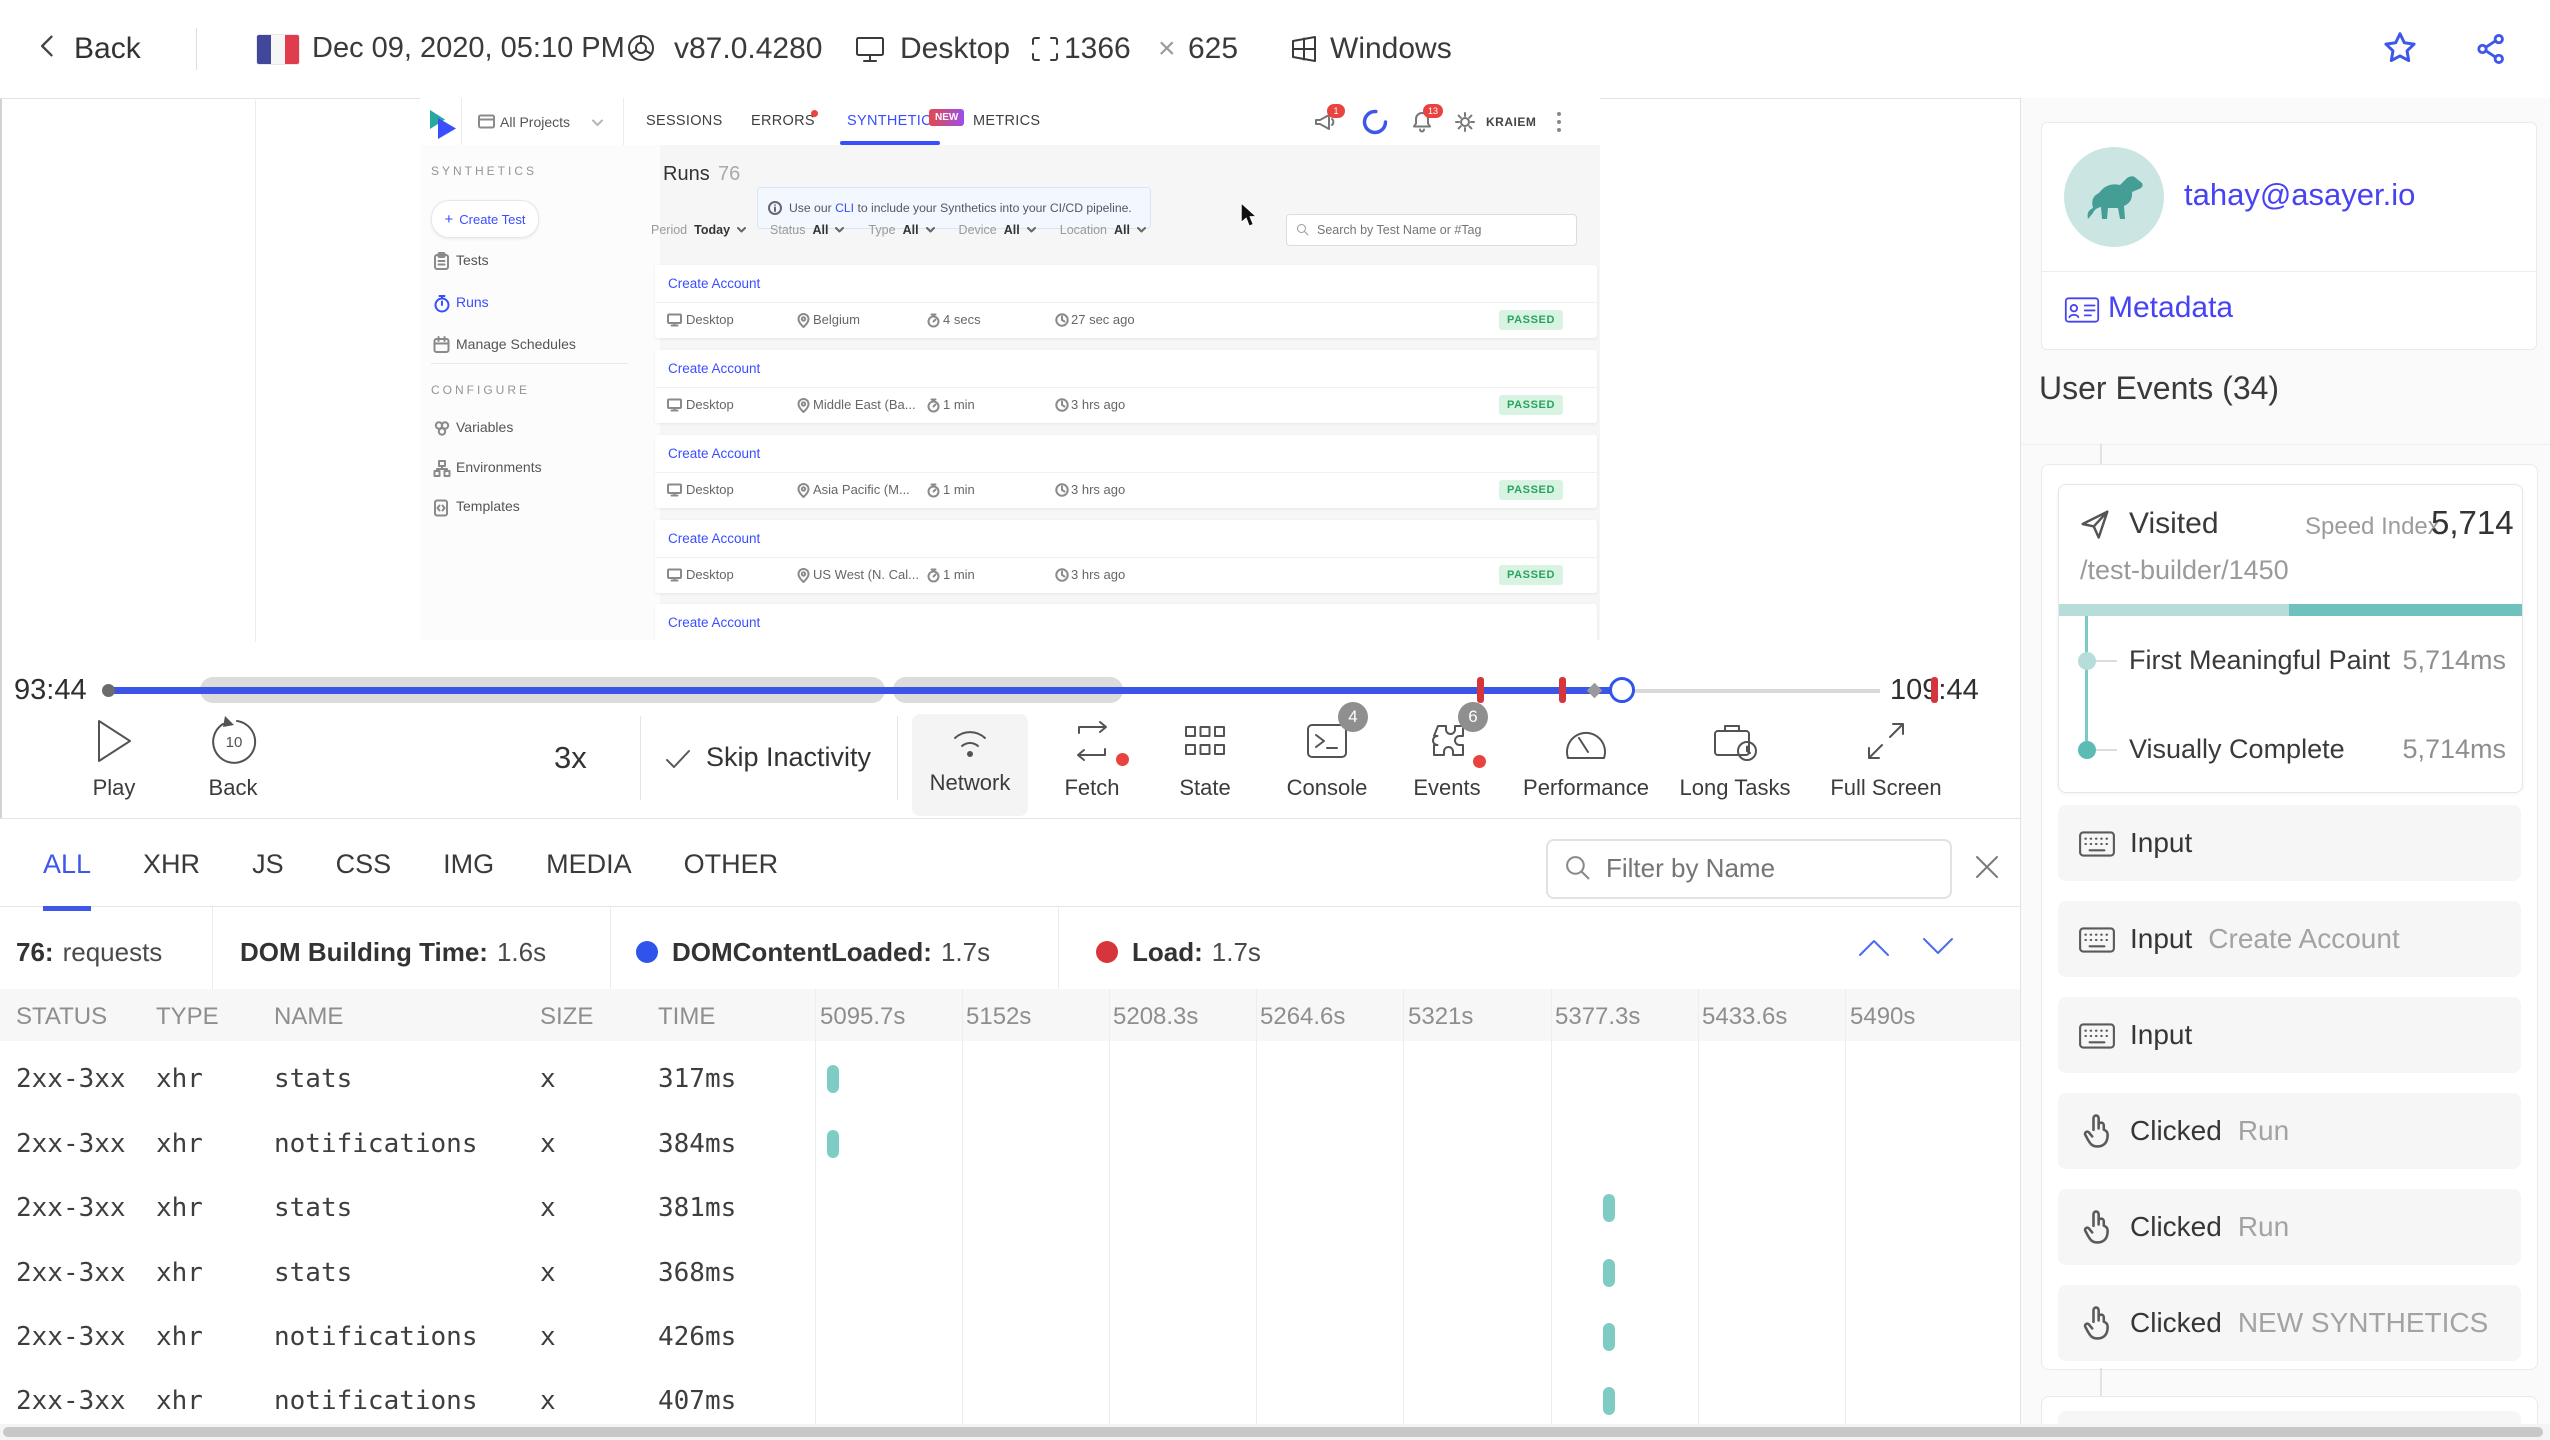  Describe the element at coordinates (89, 952) in the screenshot. I see `requests-stat: 76: requests` at that location.